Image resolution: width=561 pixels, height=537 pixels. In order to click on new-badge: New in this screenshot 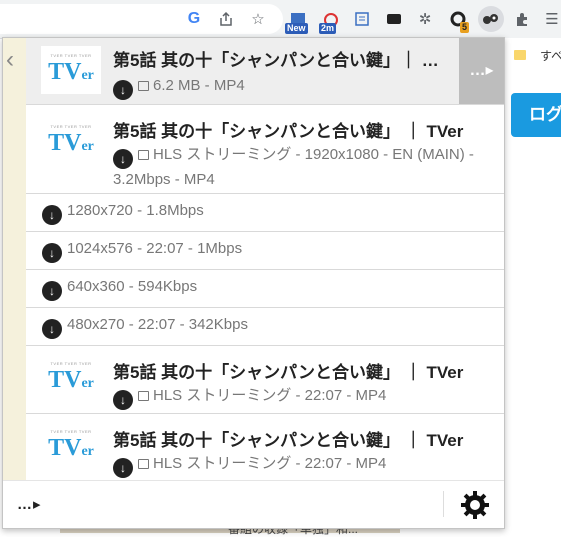, I will do `click(296, 28)`.